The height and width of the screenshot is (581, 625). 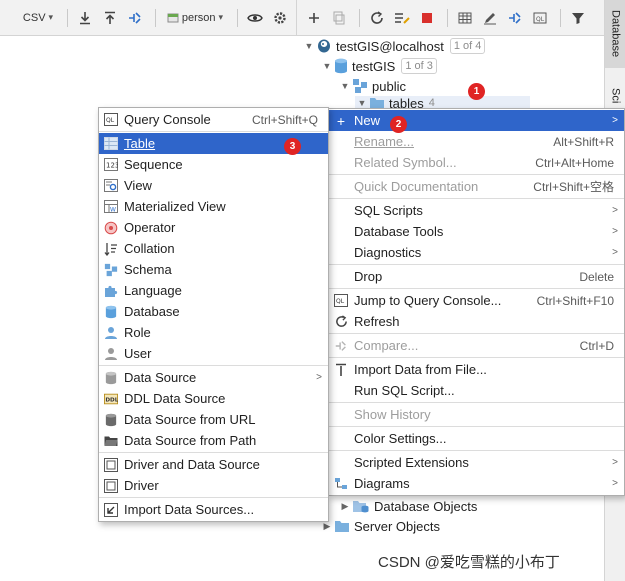 I want to click on menu-label: New, so click(x=367, y=120).